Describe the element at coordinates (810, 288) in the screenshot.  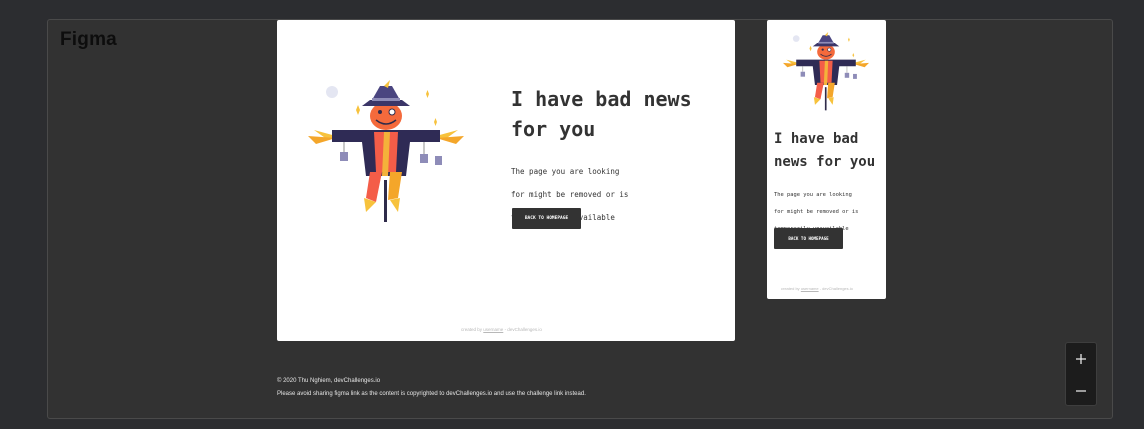
I see `mobile-credit-username-link: username` at that location.